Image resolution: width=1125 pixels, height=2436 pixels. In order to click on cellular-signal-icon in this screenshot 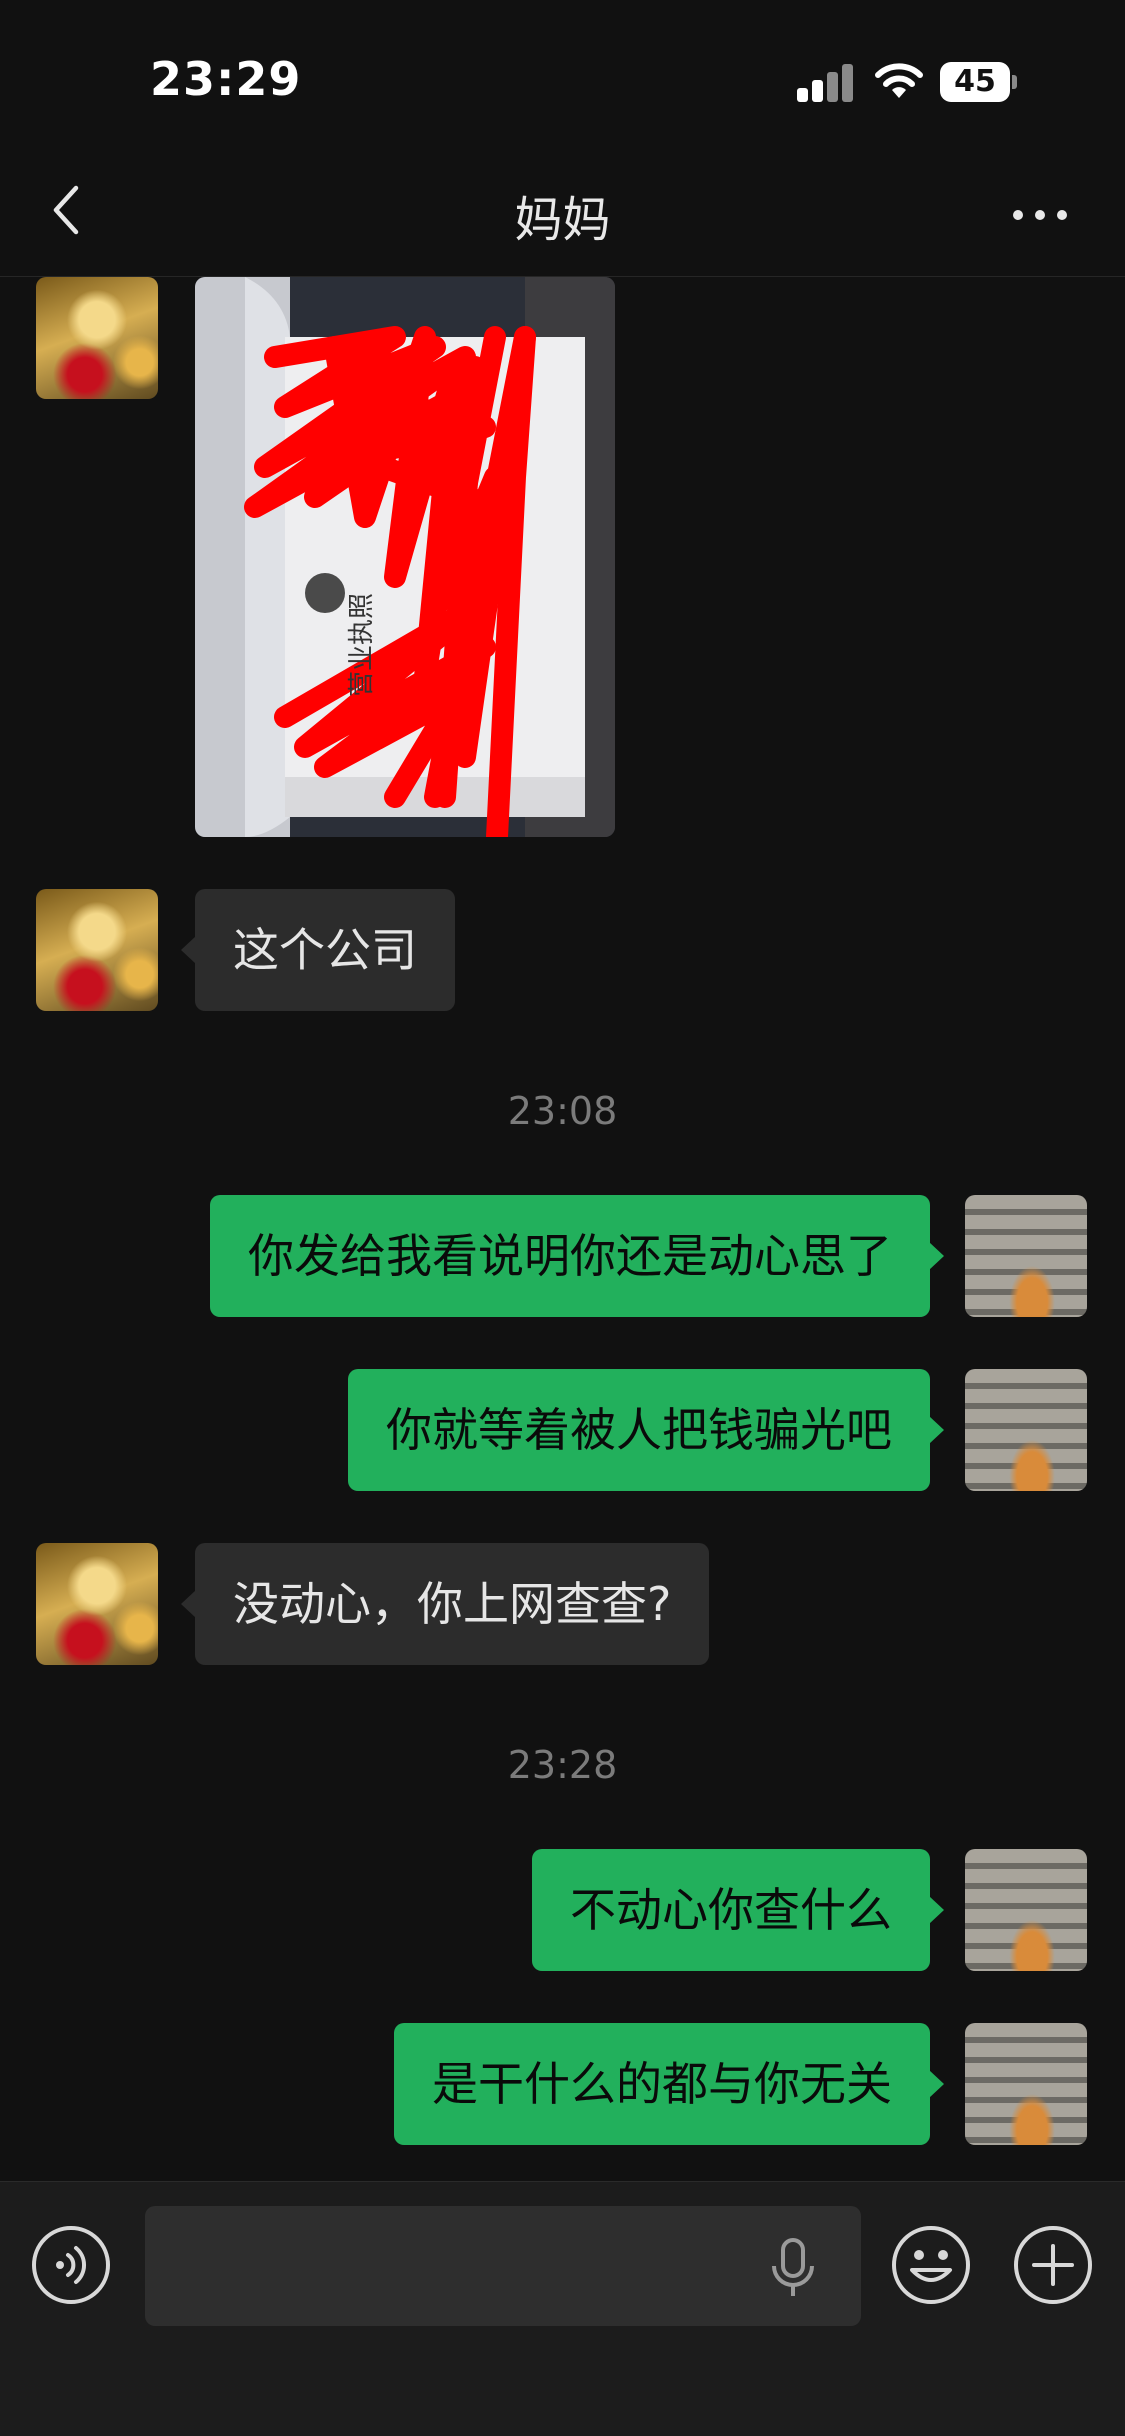, I will do `click(826, 82)`.